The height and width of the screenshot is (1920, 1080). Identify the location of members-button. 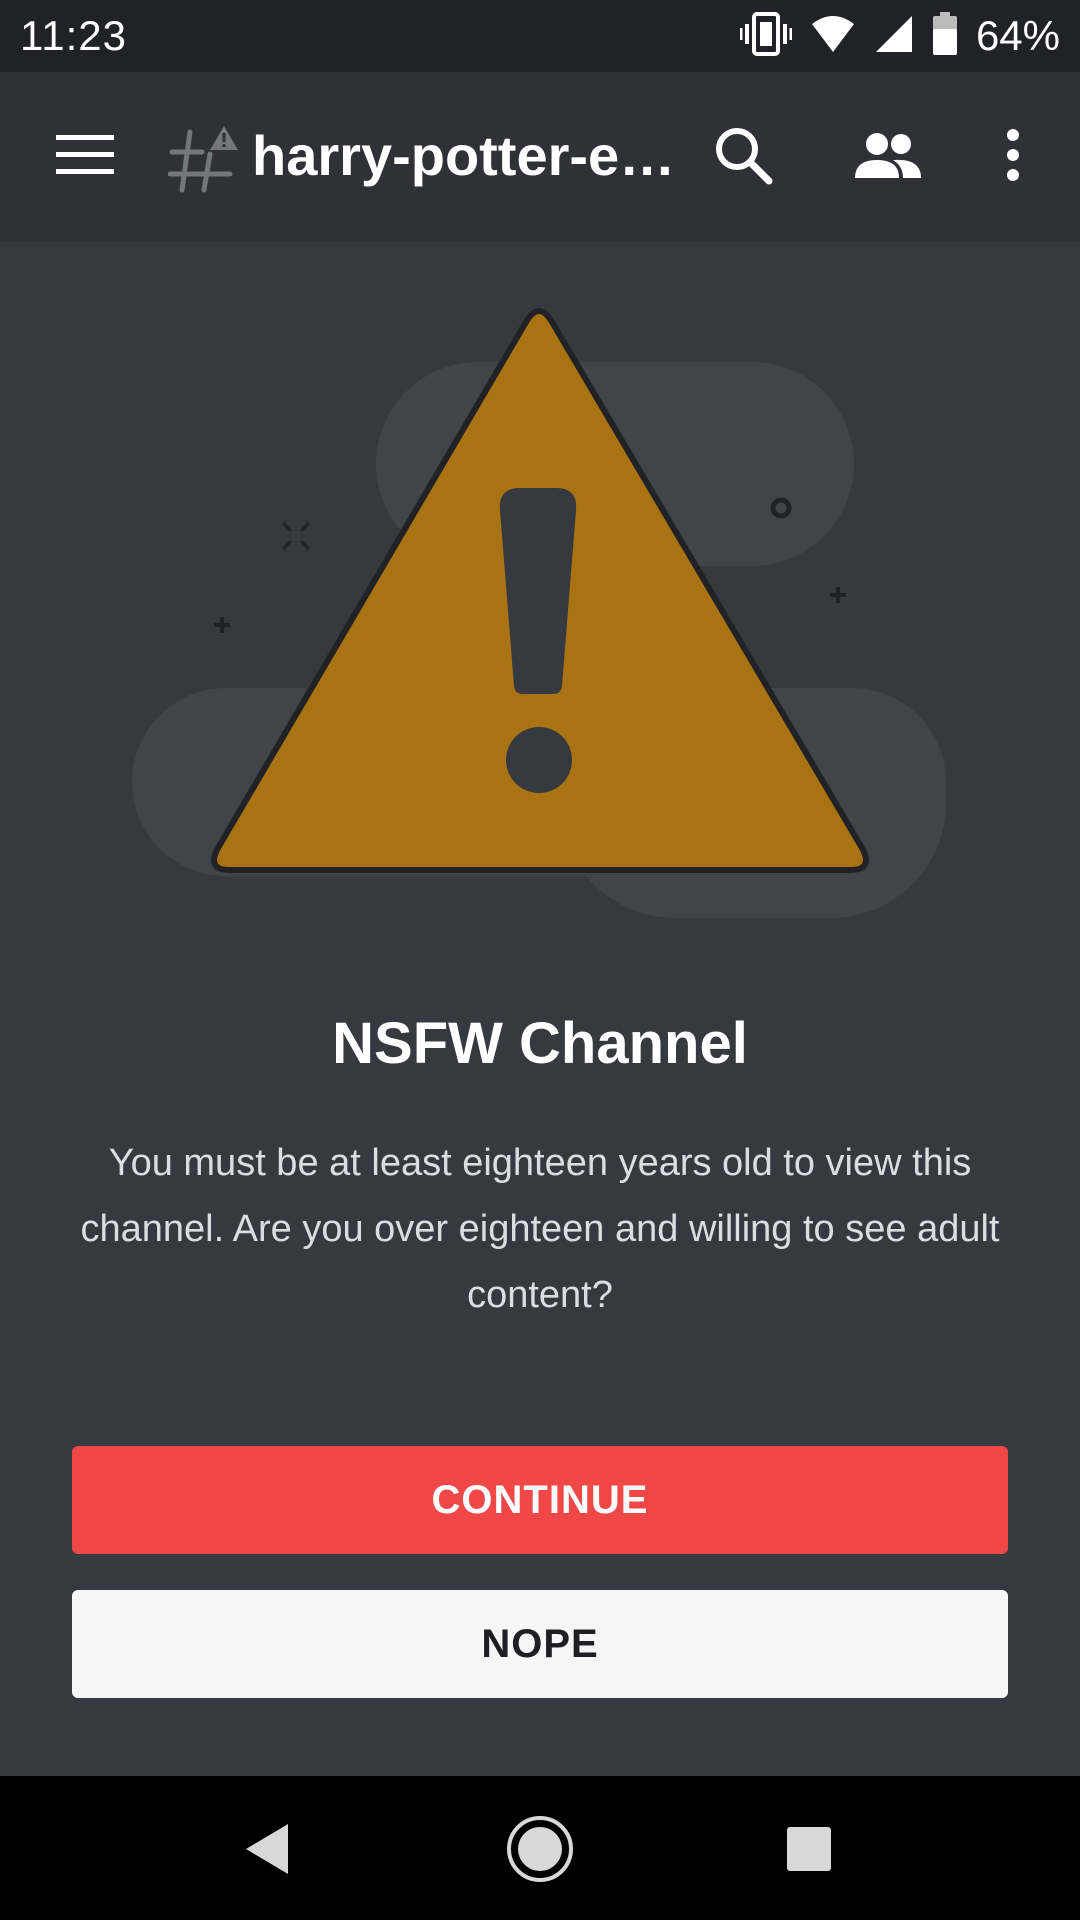
(888, 157).